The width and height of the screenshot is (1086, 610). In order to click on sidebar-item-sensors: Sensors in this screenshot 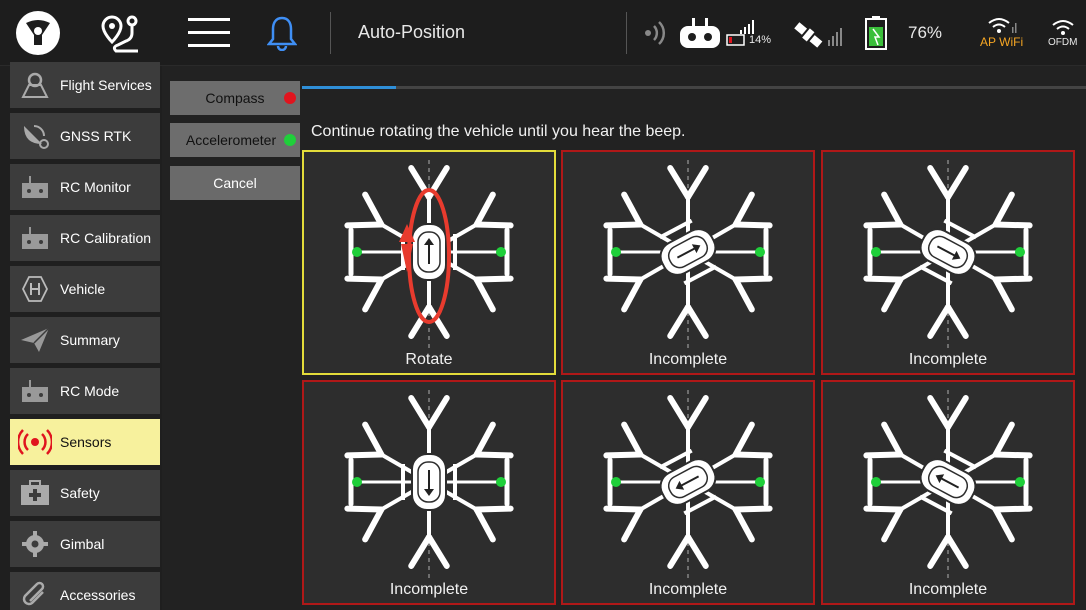, I will do `click(85, 442)`.